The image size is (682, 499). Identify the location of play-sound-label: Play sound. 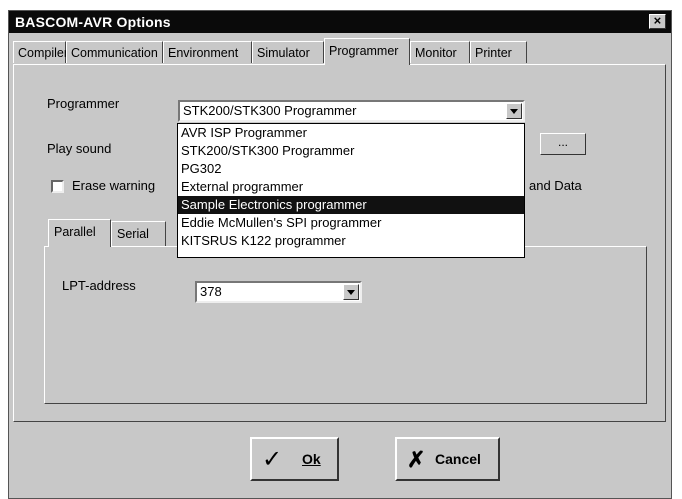
(79, 148).